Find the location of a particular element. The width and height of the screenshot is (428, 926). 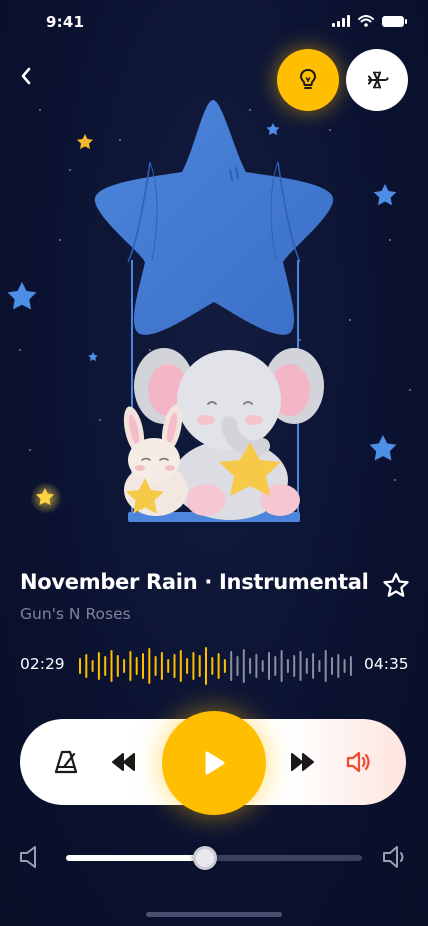

volume-thumb is located at coordinates (205, 858).